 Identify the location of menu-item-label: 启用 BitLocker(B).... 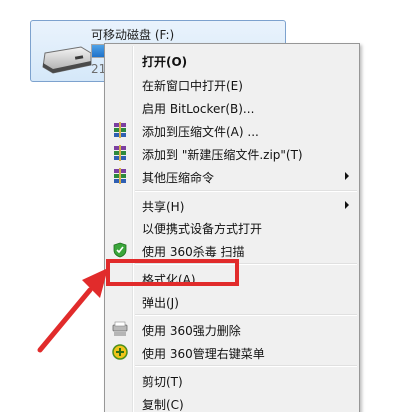
(198, 109).